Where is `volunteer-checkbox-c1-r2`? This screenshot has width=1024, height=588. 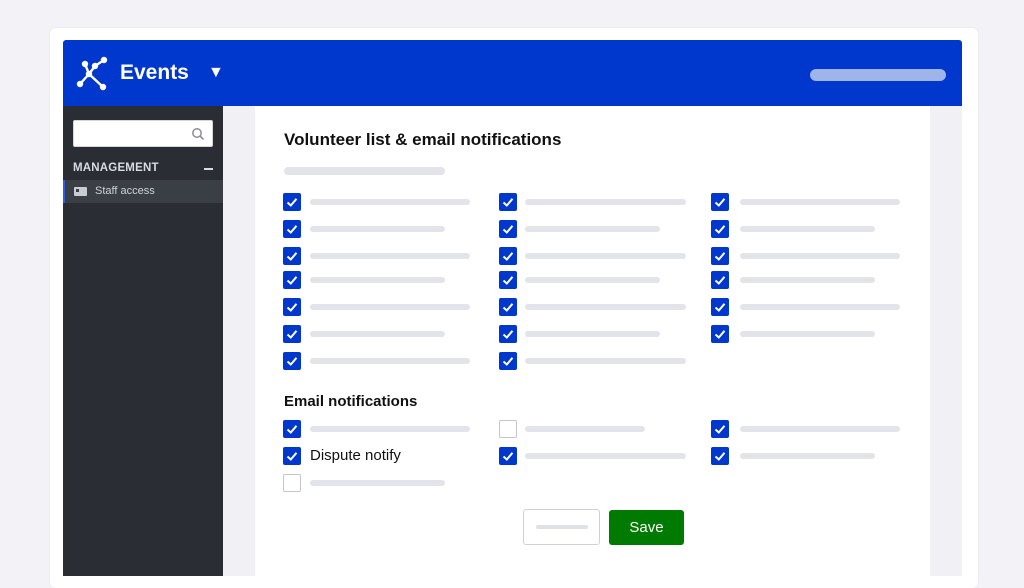
volunteer-checkbox-c1-r2 is located at coordinates (292, 229).